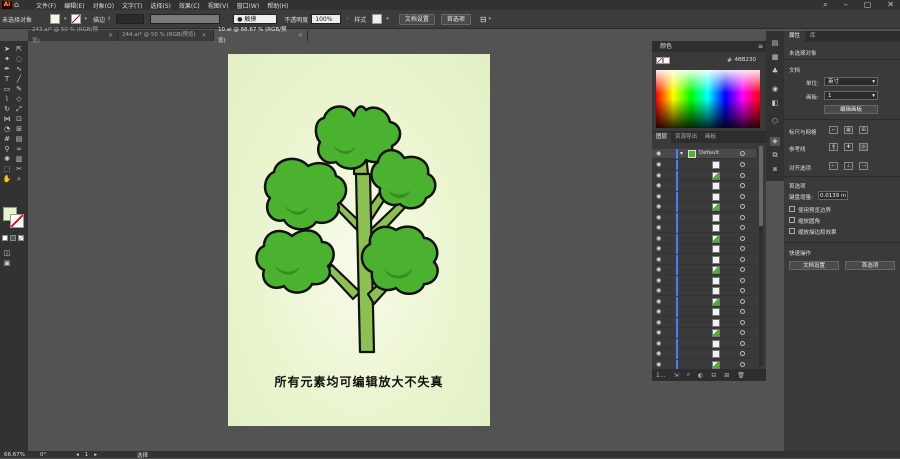 The image size is (900, 459). Describe the element at coordinates (813, 36) in the screenshot. I see `tab-libraries: 库` at that location.